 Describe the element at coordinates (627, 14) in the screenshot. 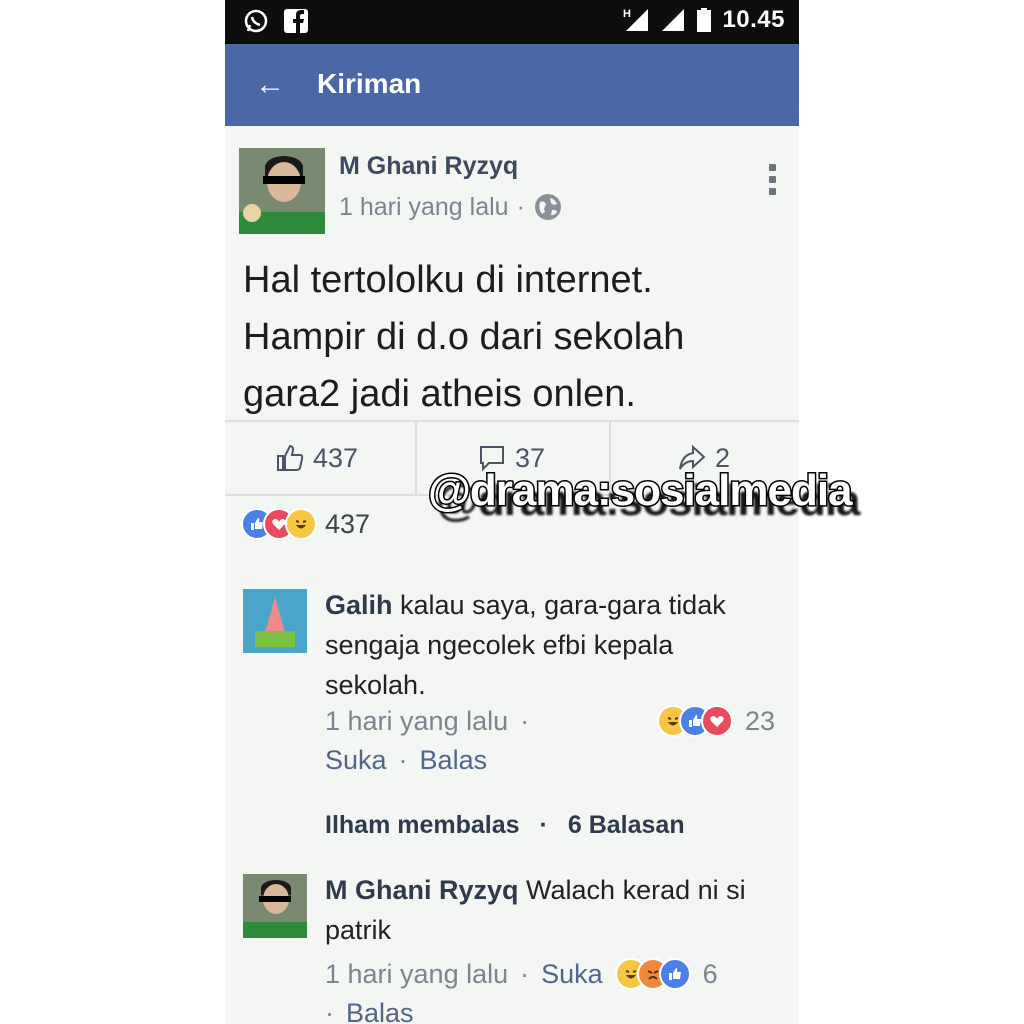

I see `network-type-label: H` at that location.